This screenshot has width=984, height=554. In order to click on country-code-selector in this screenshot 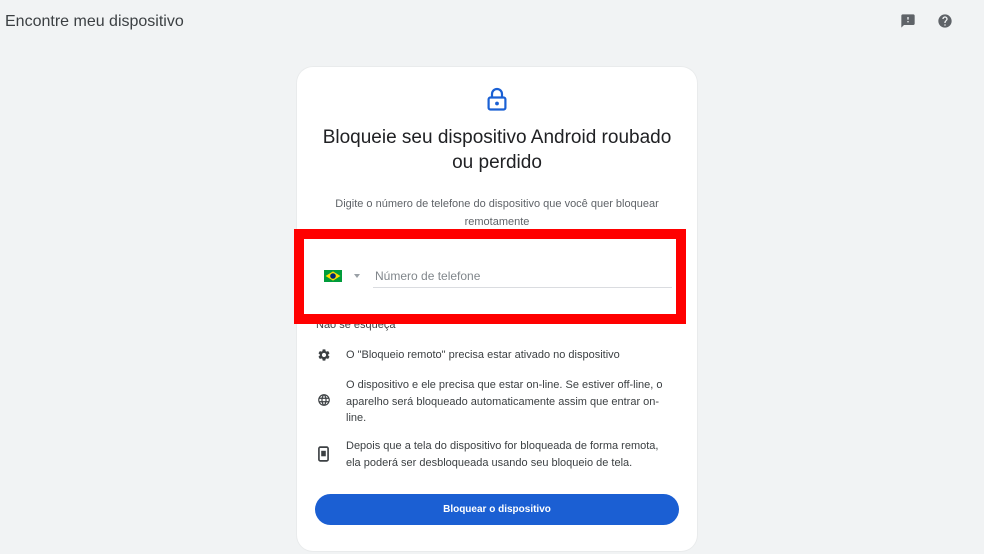, I will do `click(342, 276)`.